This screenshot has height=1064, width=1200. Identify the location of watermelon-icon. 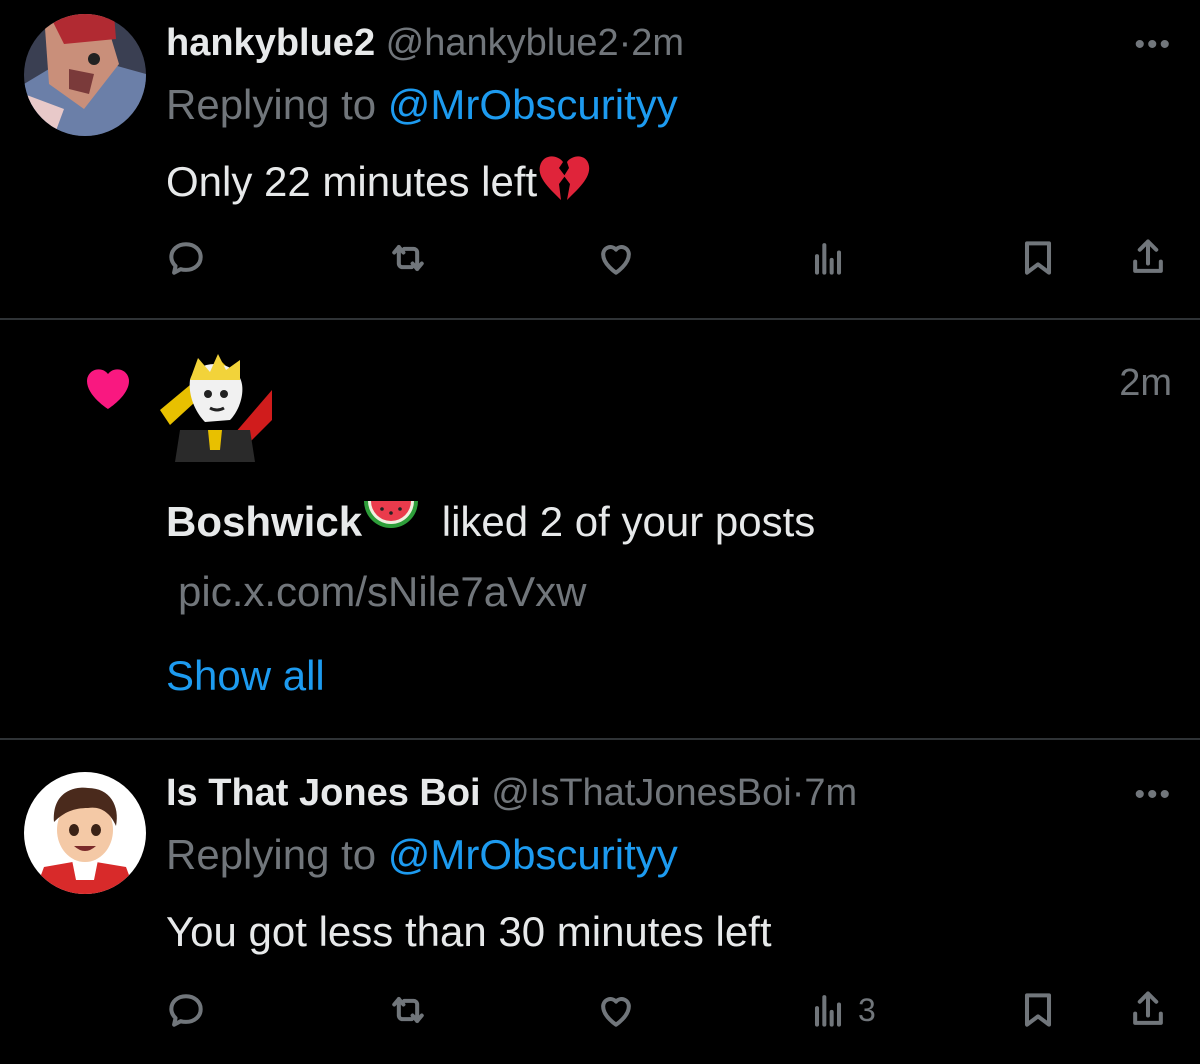
(391, 525).